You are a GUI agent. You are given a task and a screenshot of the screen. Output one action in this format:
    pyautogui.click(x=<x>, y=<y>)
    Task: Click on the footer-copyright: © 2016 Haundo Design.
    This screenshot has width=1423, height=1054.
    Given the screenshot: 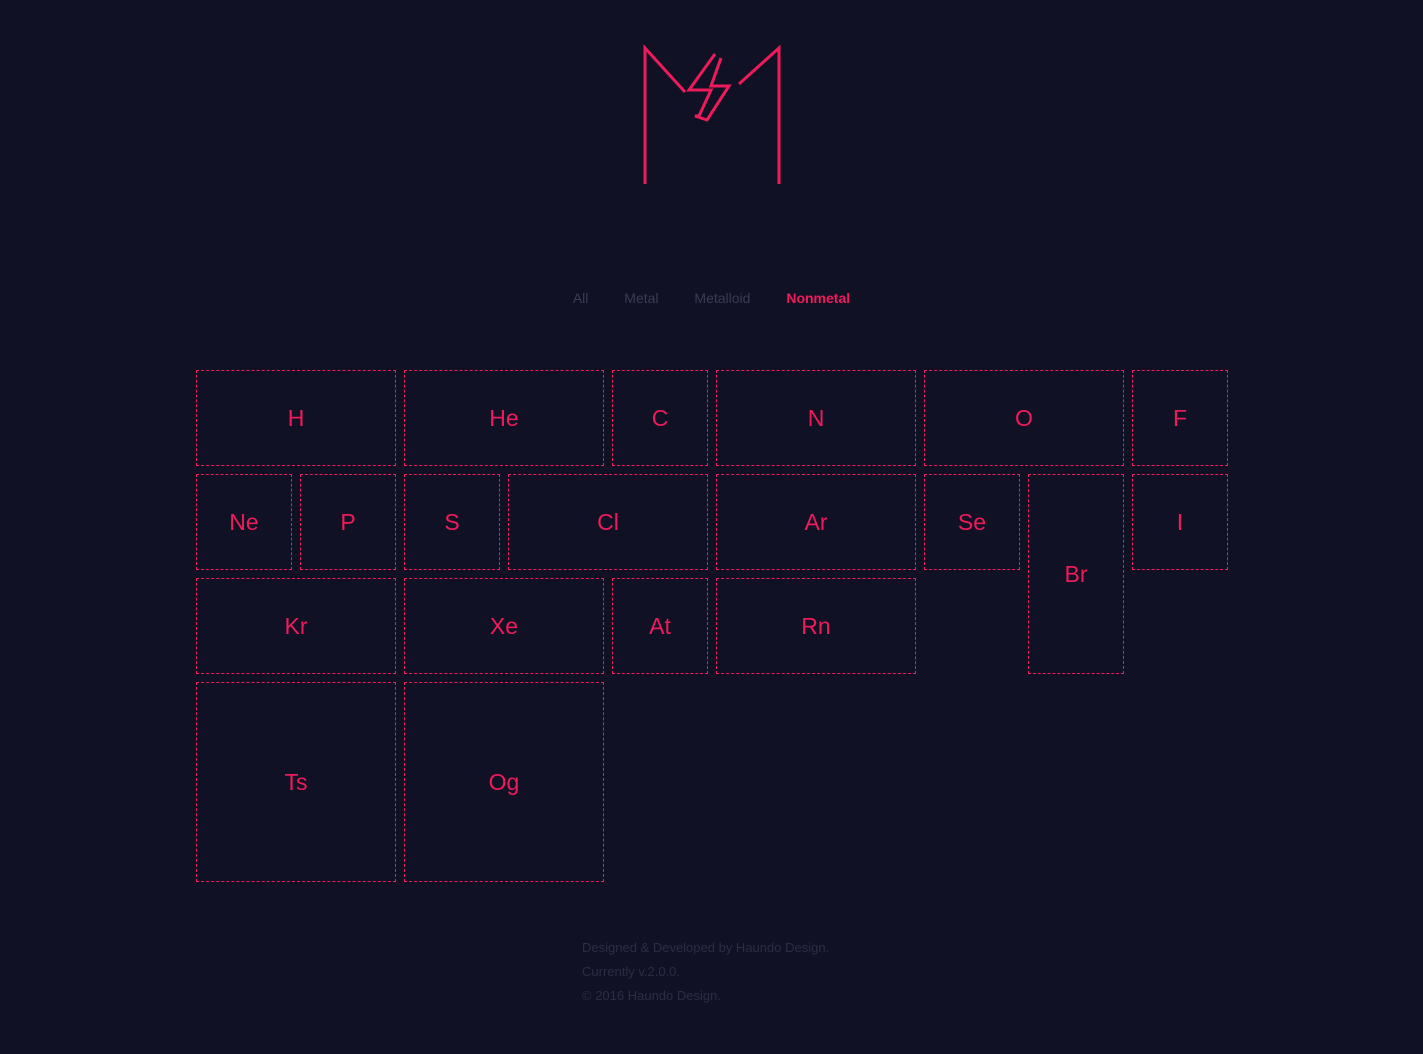 What is the action you would take?
    pyautogui.click(x=651, y=995)
    